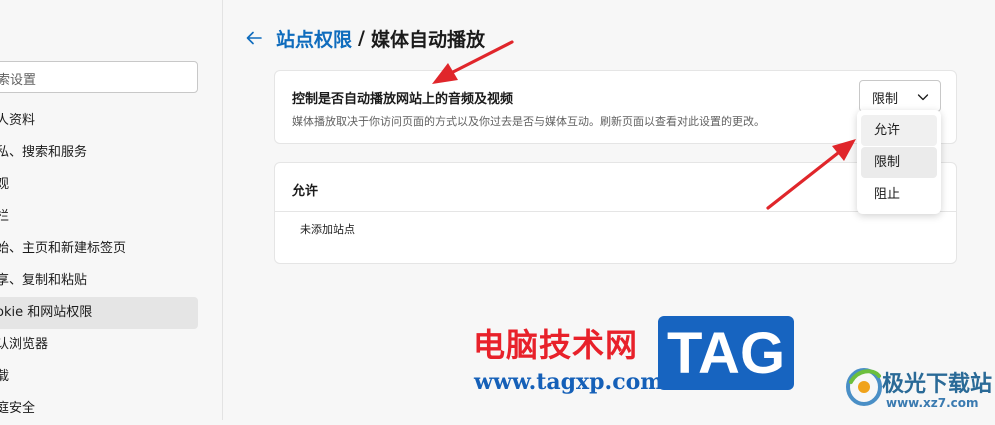 The image size is (995, 425). Describe the element at coordinates (569, 382) in the screenshot. I see `watermark-site-url: www.tagxp.com` at that location.